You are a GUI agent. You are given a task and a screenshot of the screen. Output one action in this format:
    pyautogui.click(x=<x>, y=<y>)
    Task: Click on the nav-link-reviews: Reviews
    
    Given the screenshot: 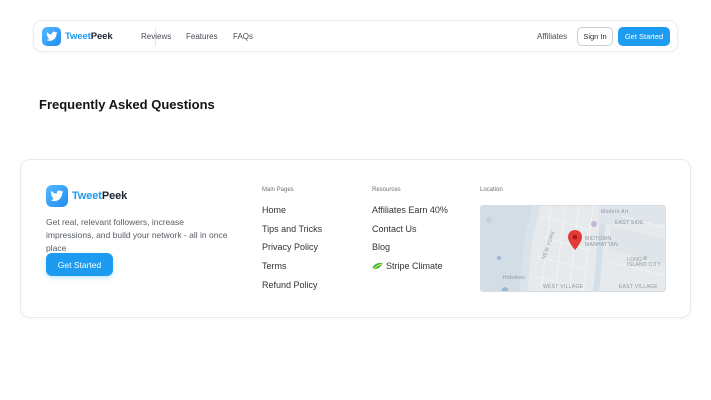 What is the action you would take?
    pyautogui.click(x=156, y=36)
    